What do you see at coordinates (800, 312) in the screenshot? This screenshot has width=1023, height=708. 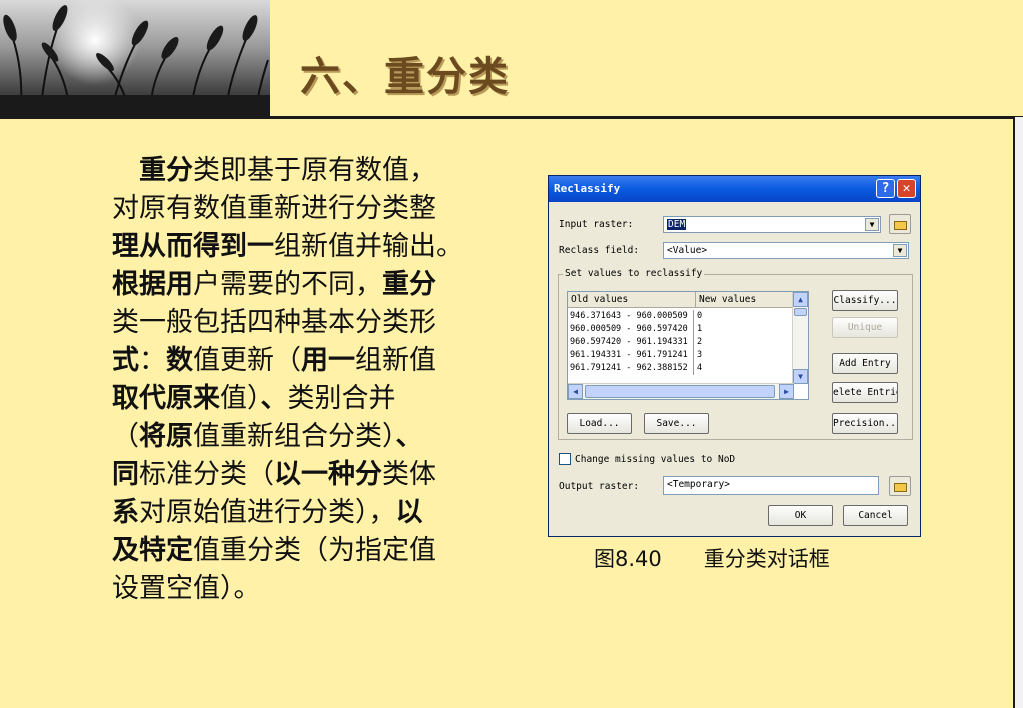 I see `vertical-scroll-thumb` at bounding box center [800, 312].